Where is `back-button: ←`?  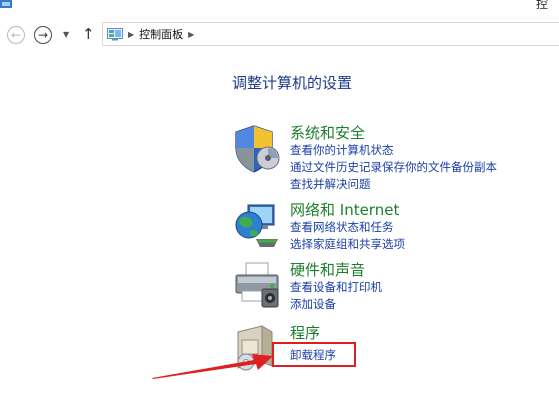 back-button: ← is located at coordinates (16, 35).